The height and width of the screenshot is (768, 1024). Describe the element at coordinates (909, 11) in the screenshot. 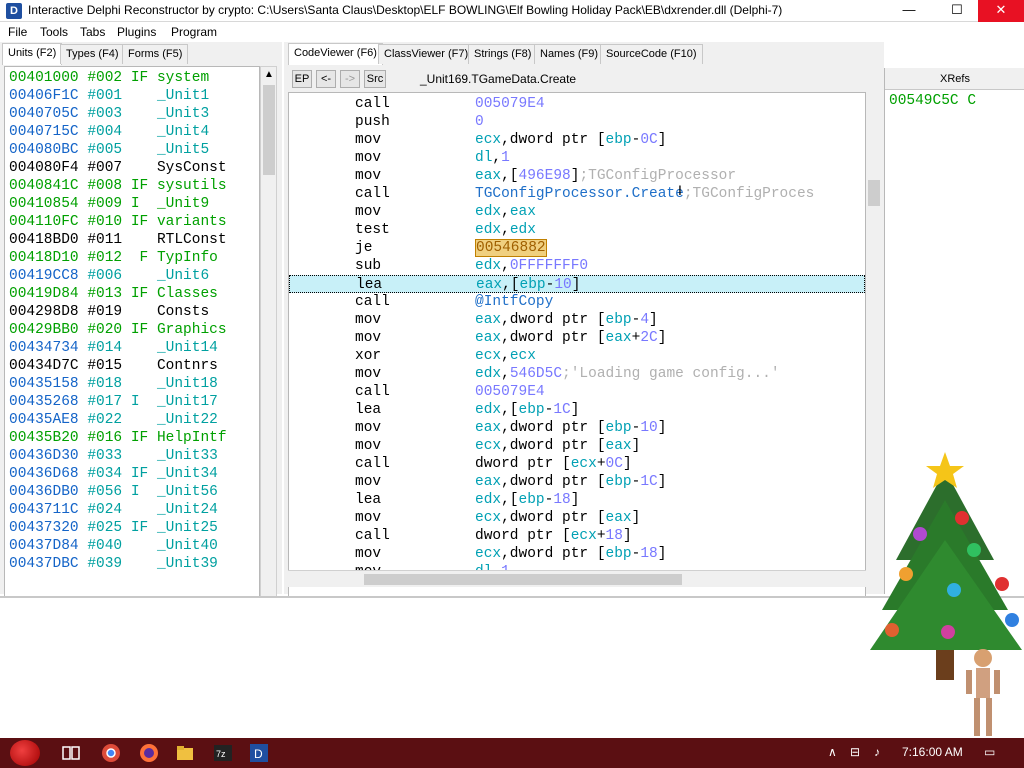

I see `minimize-button: —` at that location.